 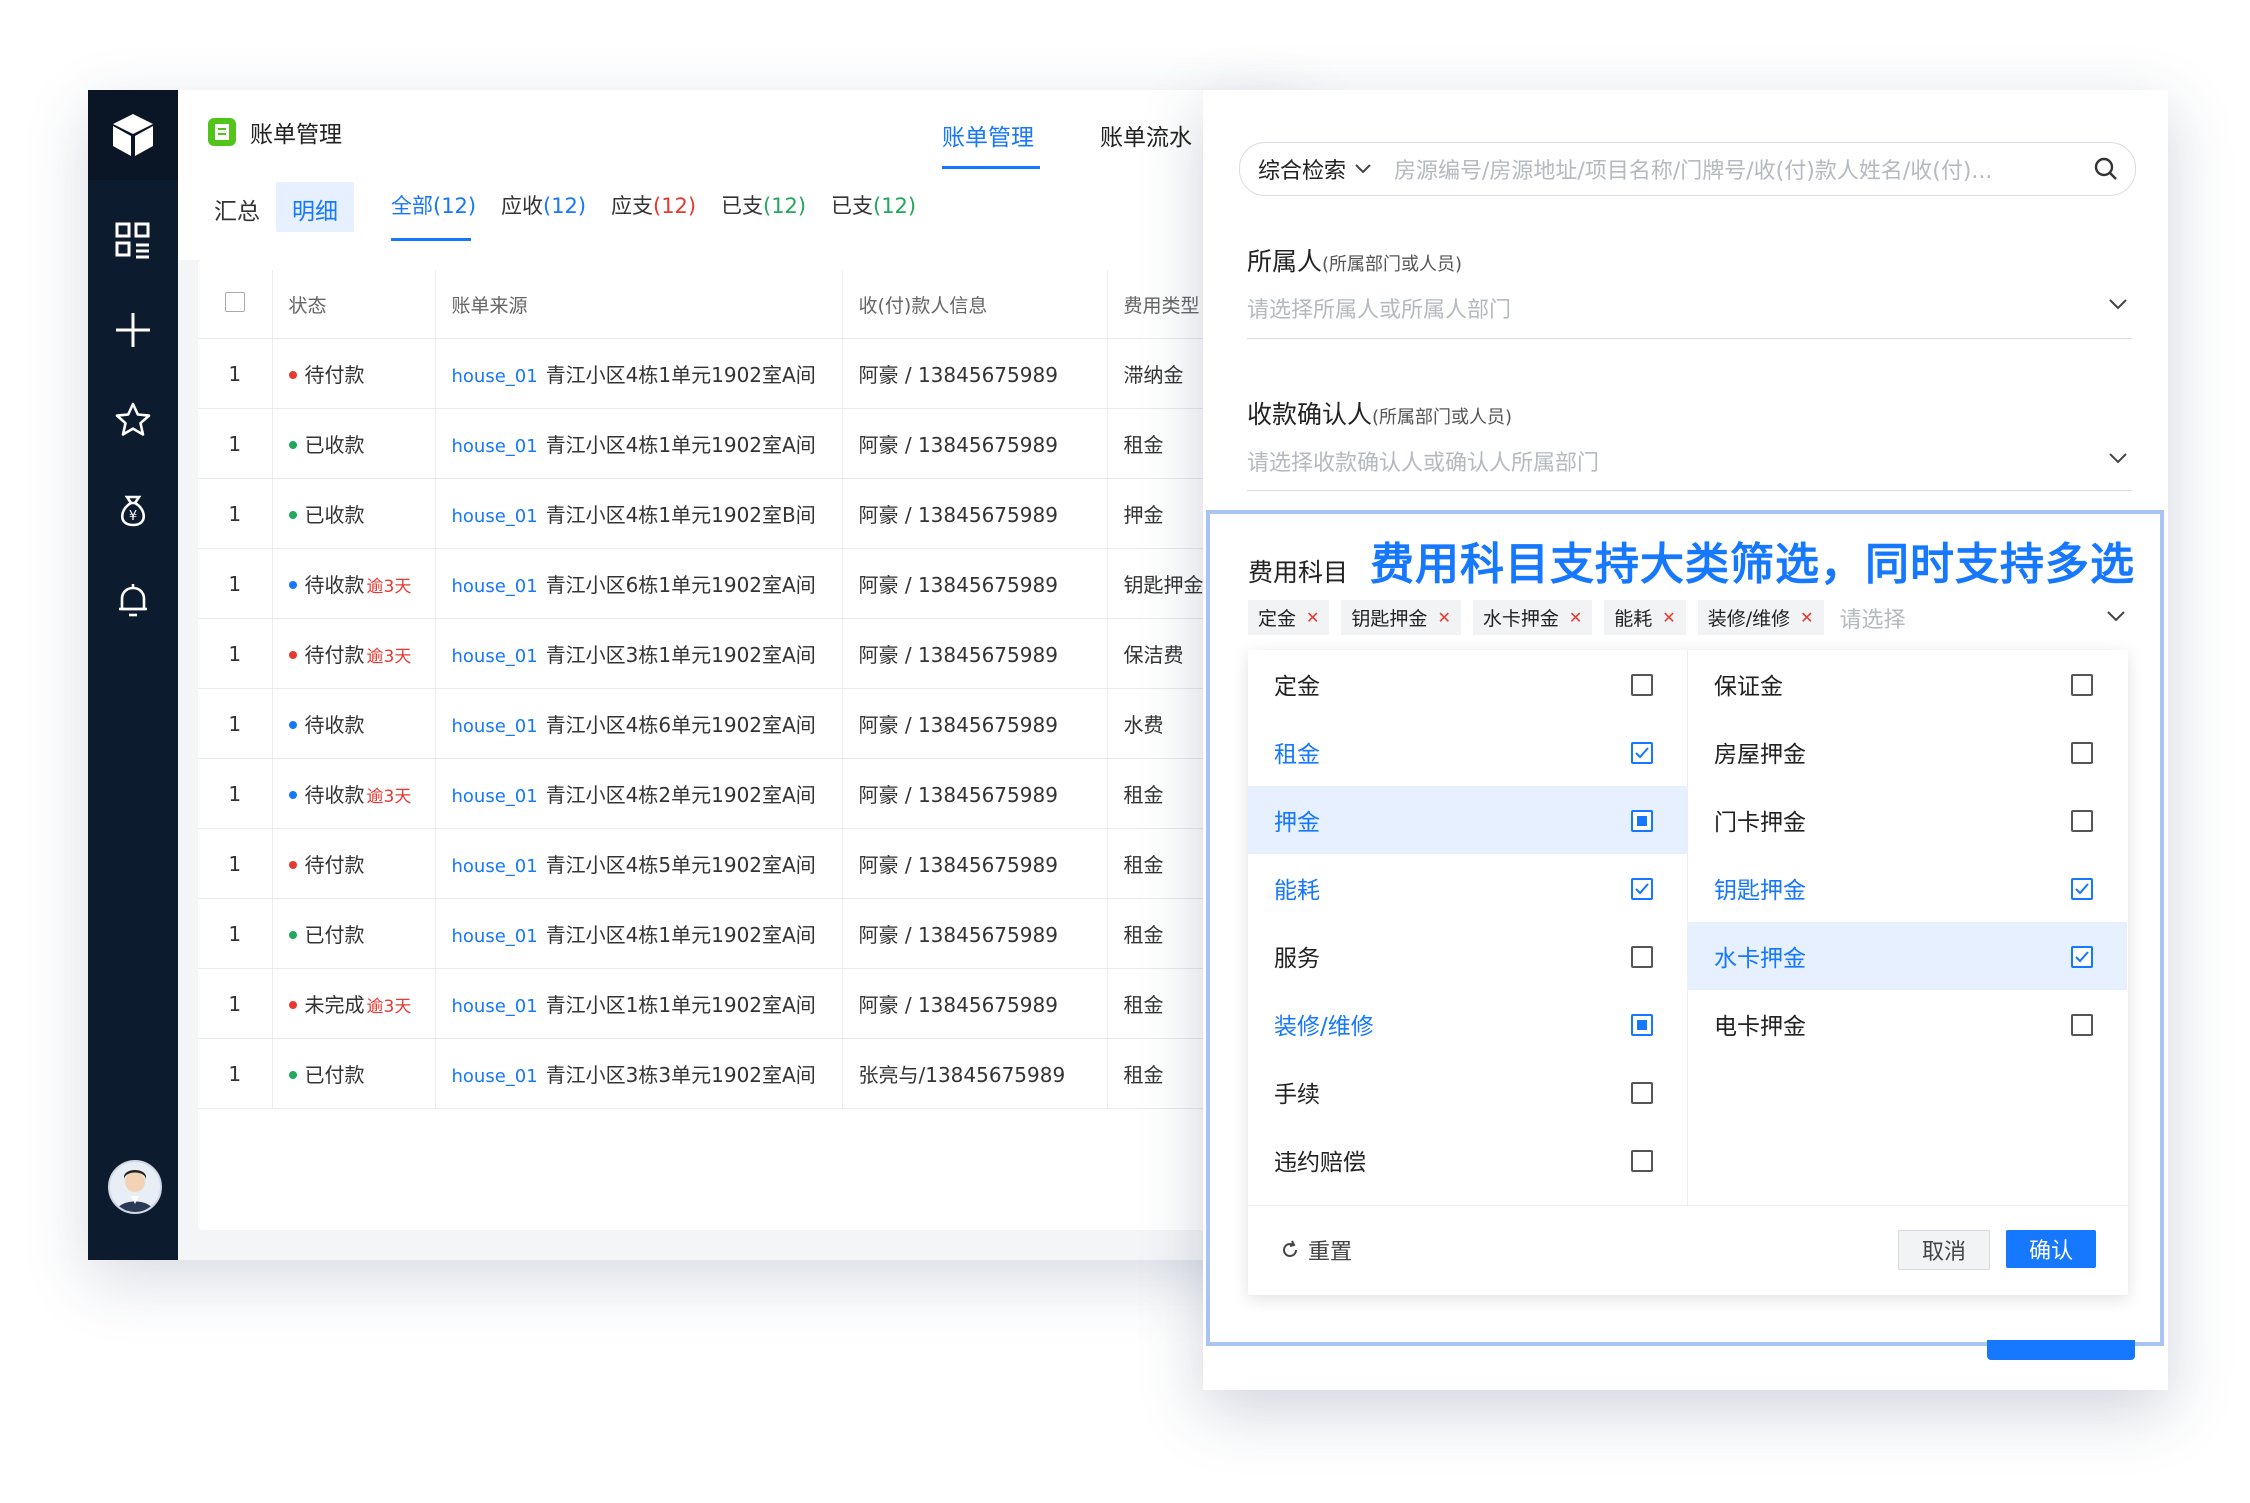 I want to click on fee-option: 装修/维修, so click(x=1467, y=1024).